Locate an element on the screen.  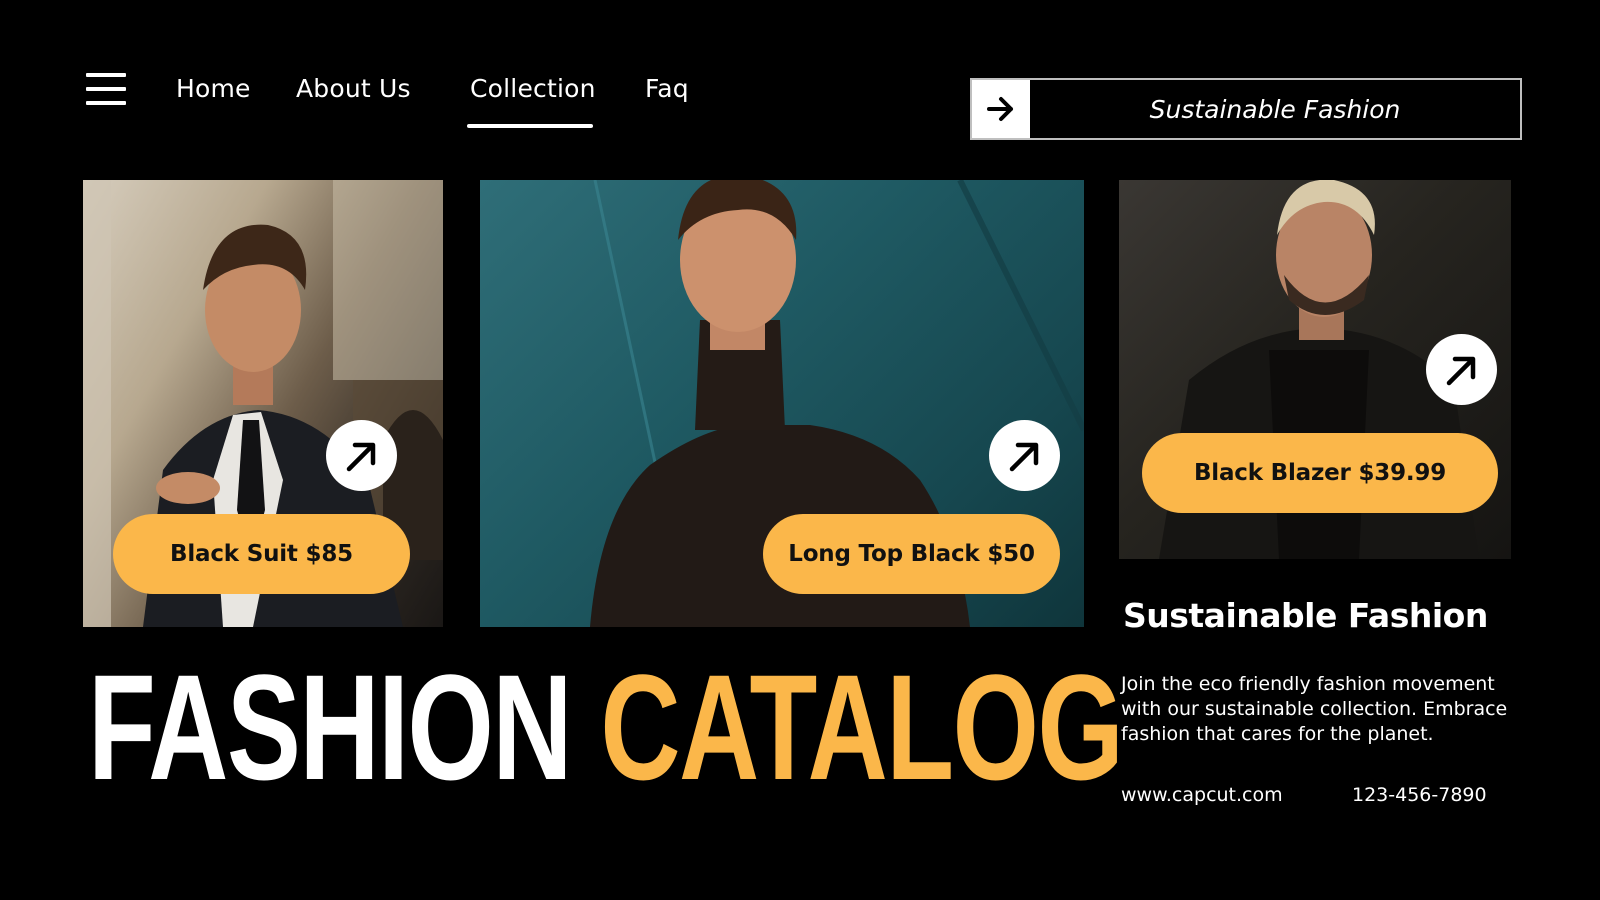
info-heading: Sustainable Fashion is located at coordinates (1305, 615).